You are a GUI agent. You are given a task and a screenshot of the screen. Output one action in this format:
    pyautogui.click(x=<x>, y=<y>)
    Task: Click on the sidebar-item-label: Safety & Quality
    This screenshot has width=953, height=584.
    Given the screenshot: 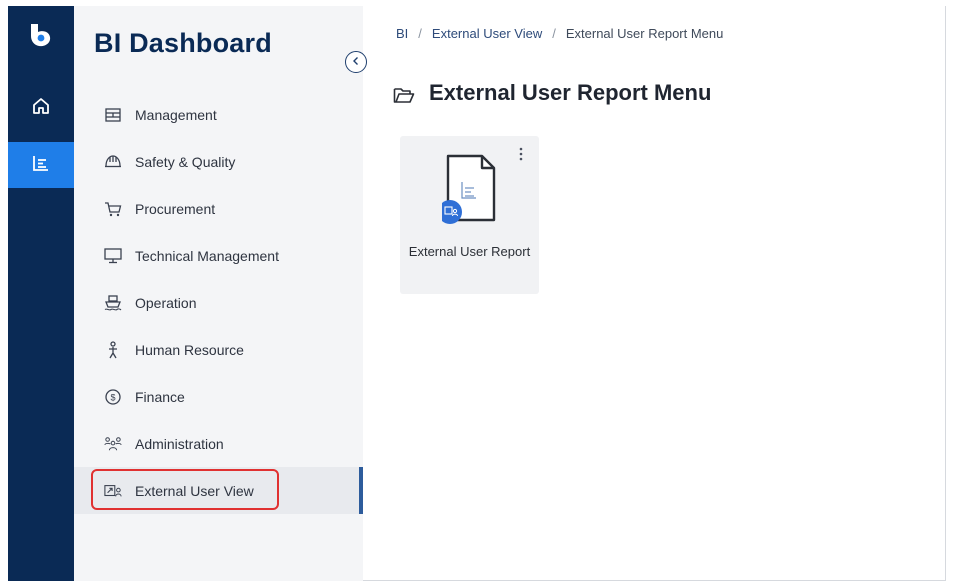 What is the action you would take?
    pyautogui.click(x=185, y=161)
    